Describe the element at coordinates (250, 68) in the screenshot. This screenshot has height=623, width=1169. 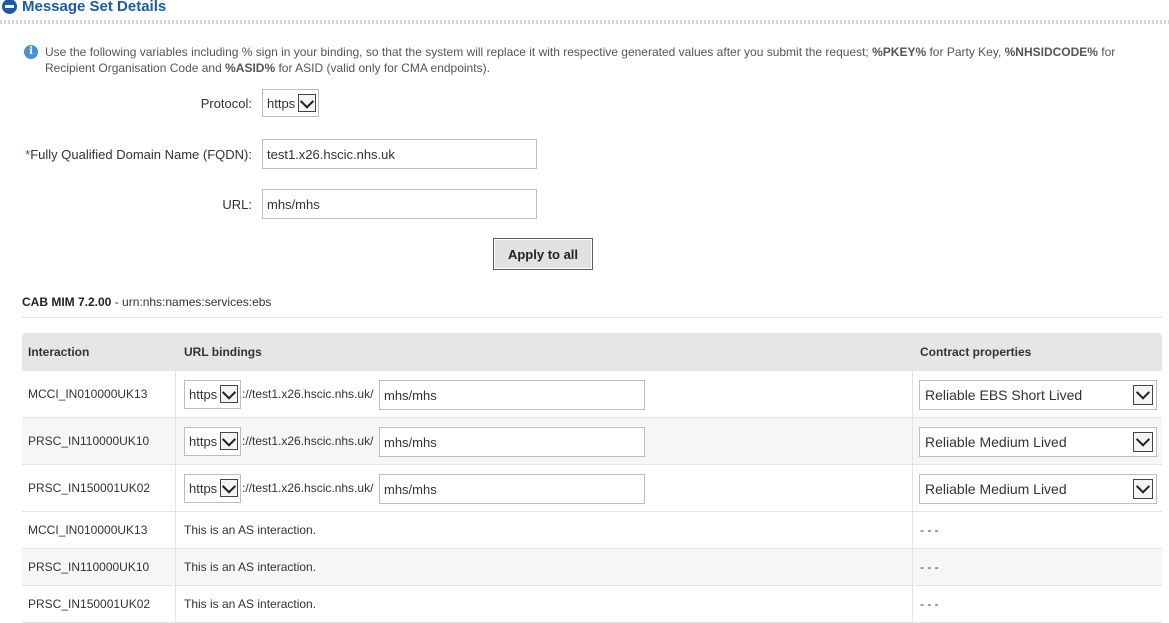
I see `var-asid: %ASID%` at that location.